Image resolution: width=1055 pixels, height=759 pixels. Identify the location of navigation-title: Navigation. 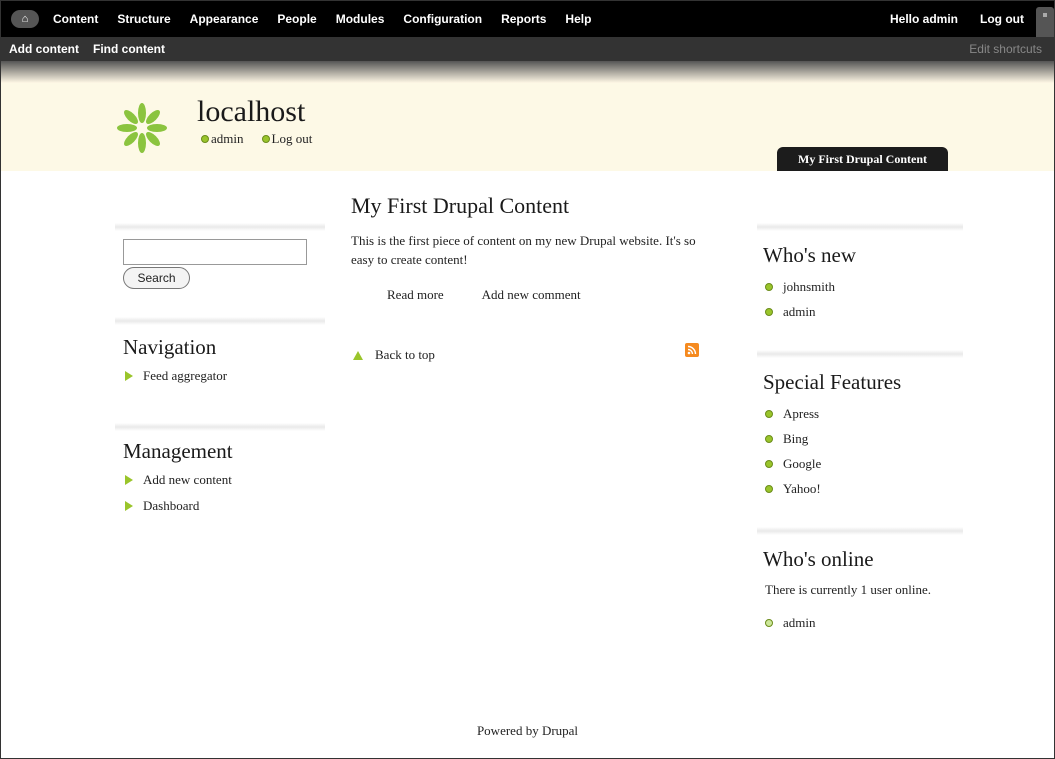
(170, 347).